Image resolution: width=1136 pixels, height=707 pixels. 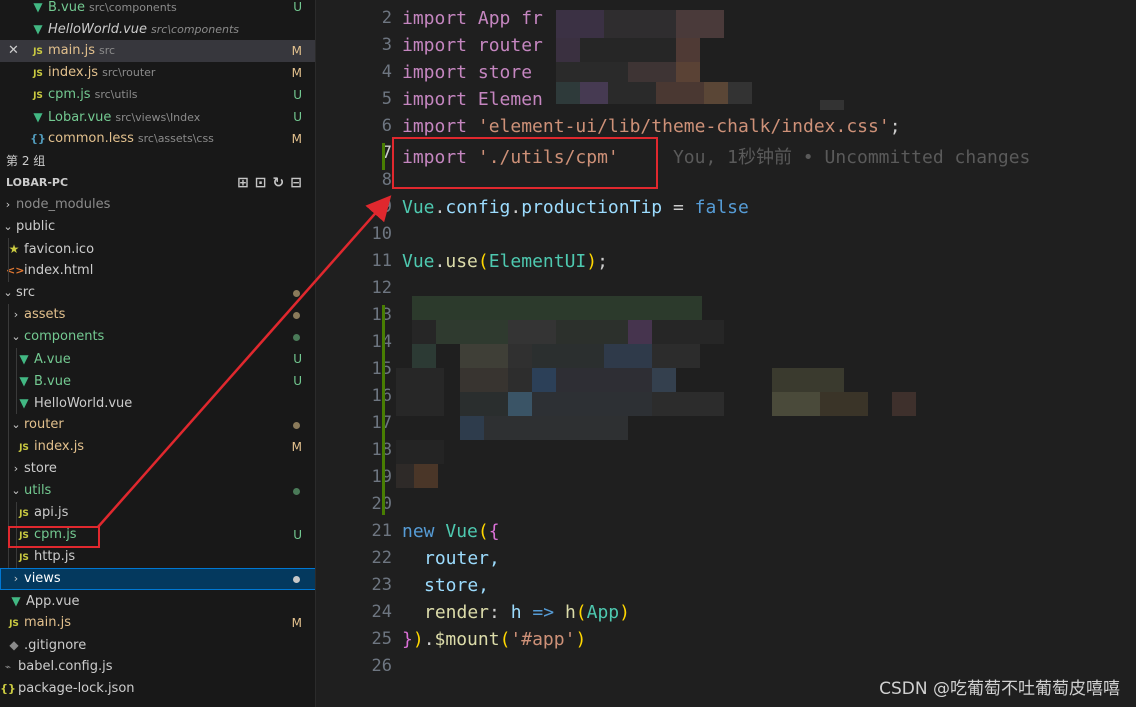 I want to click on line-number: 3, so click(x=386, y=45).